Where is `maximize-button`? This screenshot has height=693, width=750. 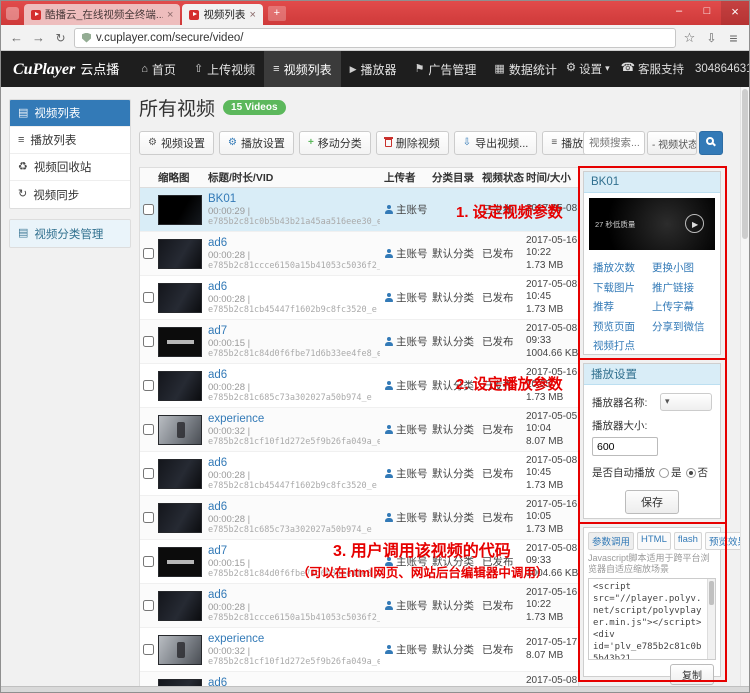 maximize-button is located at coordinates (707, 13).